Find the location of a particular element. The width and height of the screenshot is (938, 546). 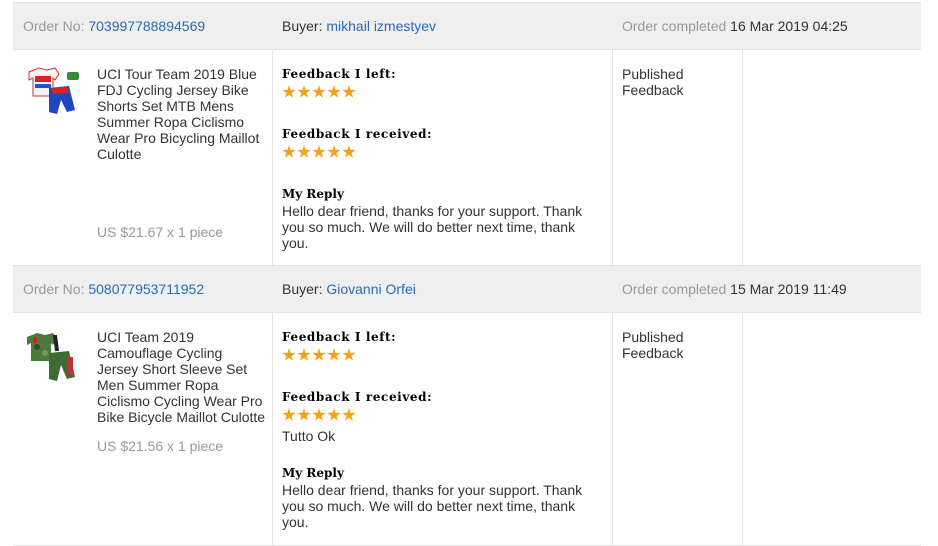

product-price: US $21.56 x 1 piece is located at coordinates (160, 446).